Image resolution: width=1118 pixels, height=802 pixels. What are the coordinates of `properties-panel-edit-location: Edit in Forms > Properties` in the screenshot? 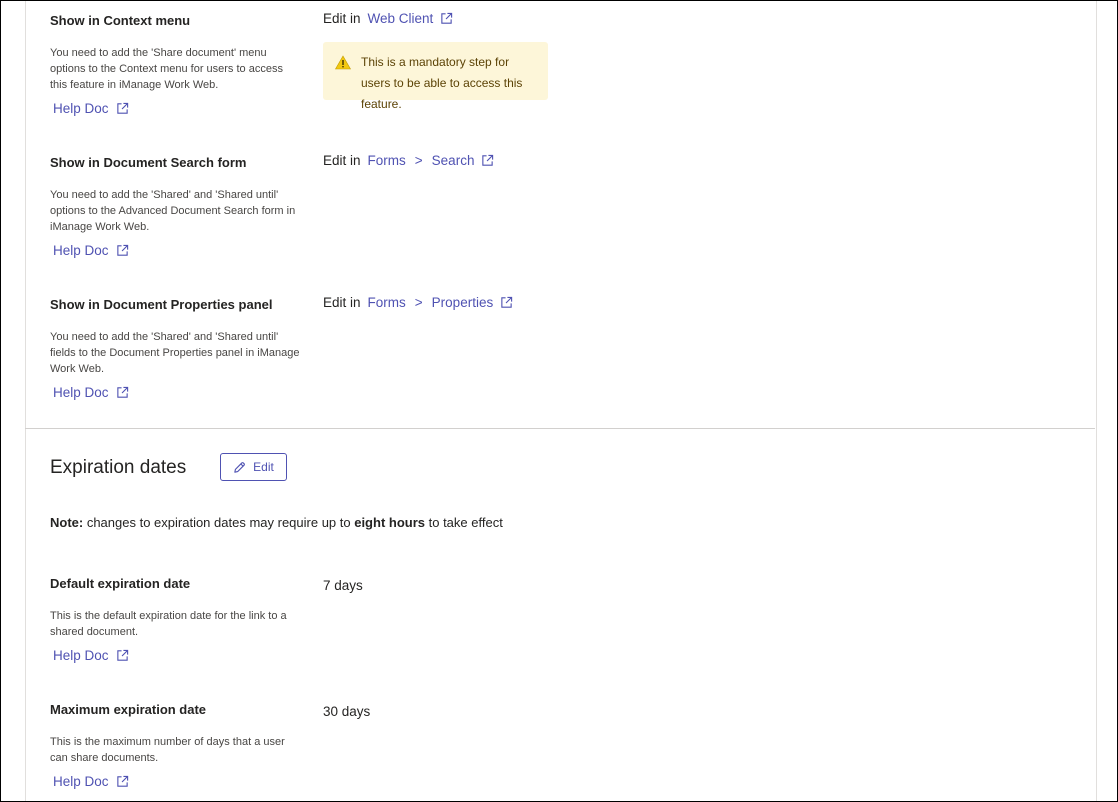 It's located at (418, 302).